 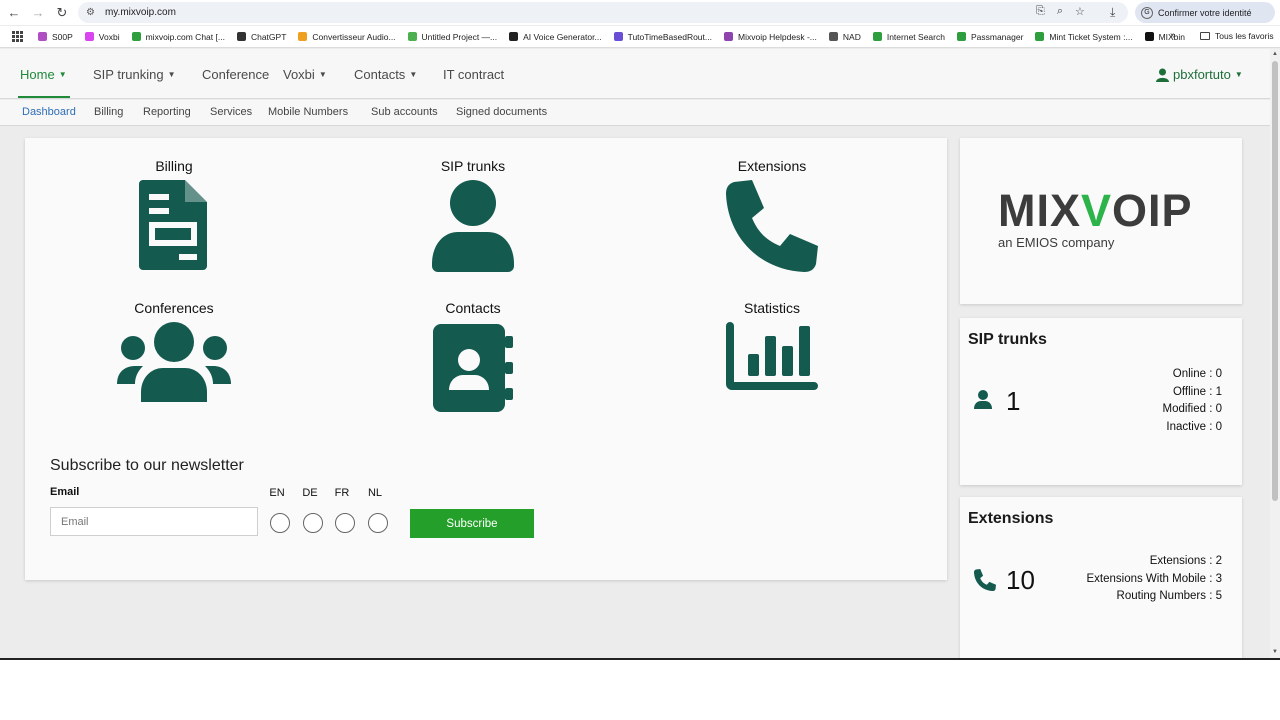 What do you see at coordinates (14, 13) in the screenshot?
I see `back-icon: ←` at bounding box center [14, 13].